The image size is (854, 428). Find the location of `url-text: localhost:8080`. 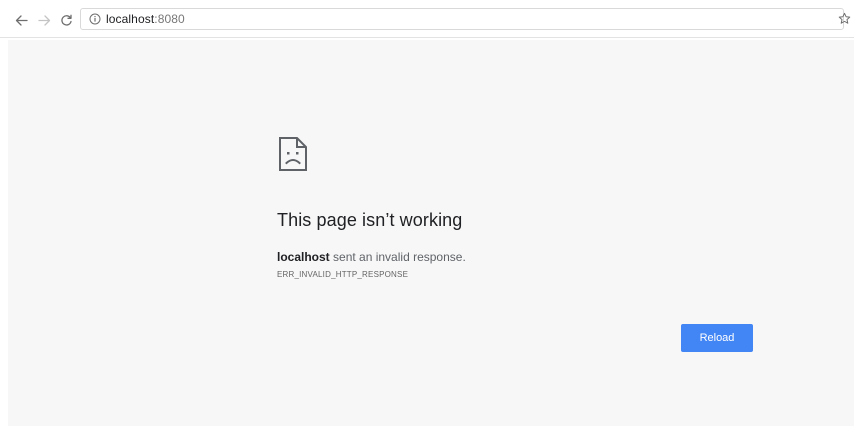

url-text: localhost:8080 is located at coordinates (145, 19).